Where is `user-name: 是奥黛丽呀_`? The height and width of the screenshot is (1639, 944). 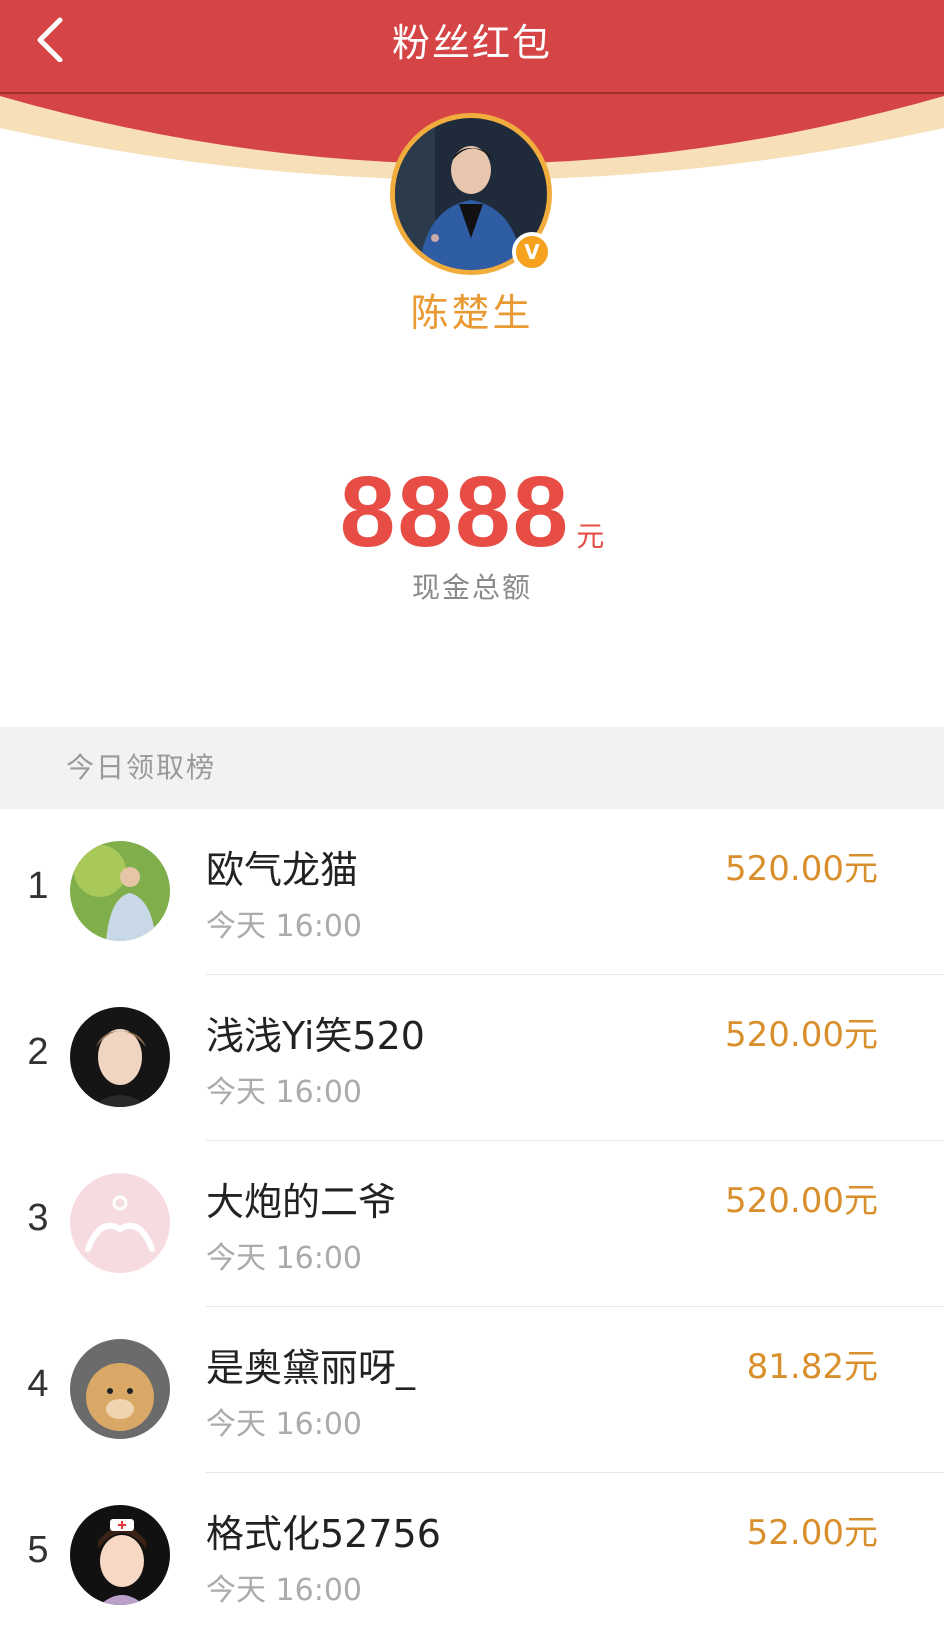 user-name: 是奥黛丽呀_ is located at coordinates (311, 1368).